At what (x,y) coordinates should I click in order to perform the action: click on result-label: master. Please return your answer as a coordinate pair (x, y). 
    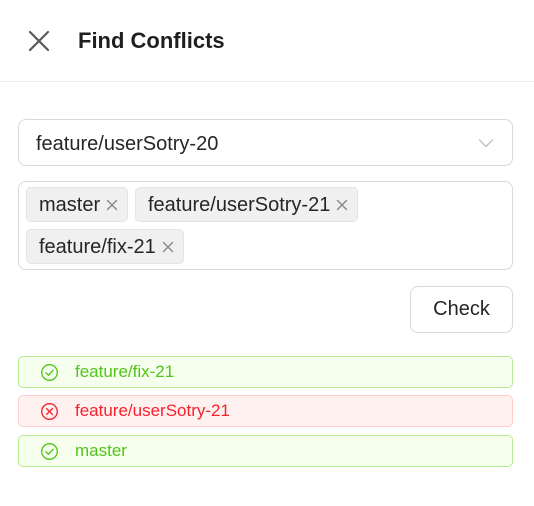
    Looking at the image, I should click on (101, 450).